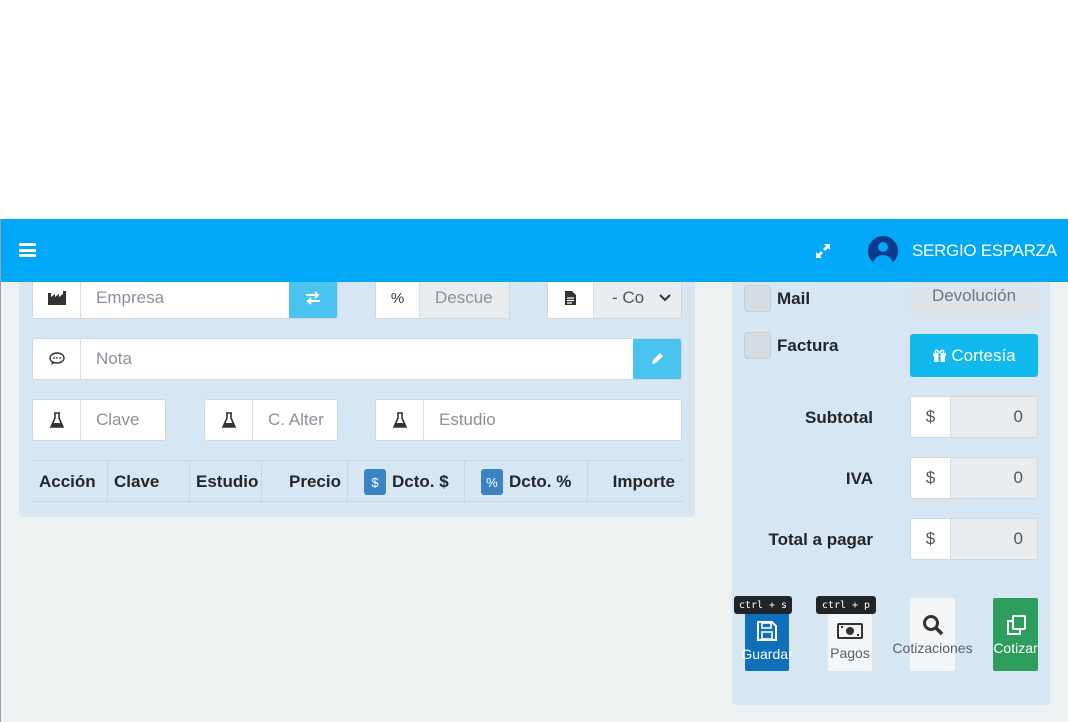 The width and height of the screenshot is (1068, 722). Describe the element at coordinates (994, 478) in the screenshot. I see `iva-value: 0` at that location.